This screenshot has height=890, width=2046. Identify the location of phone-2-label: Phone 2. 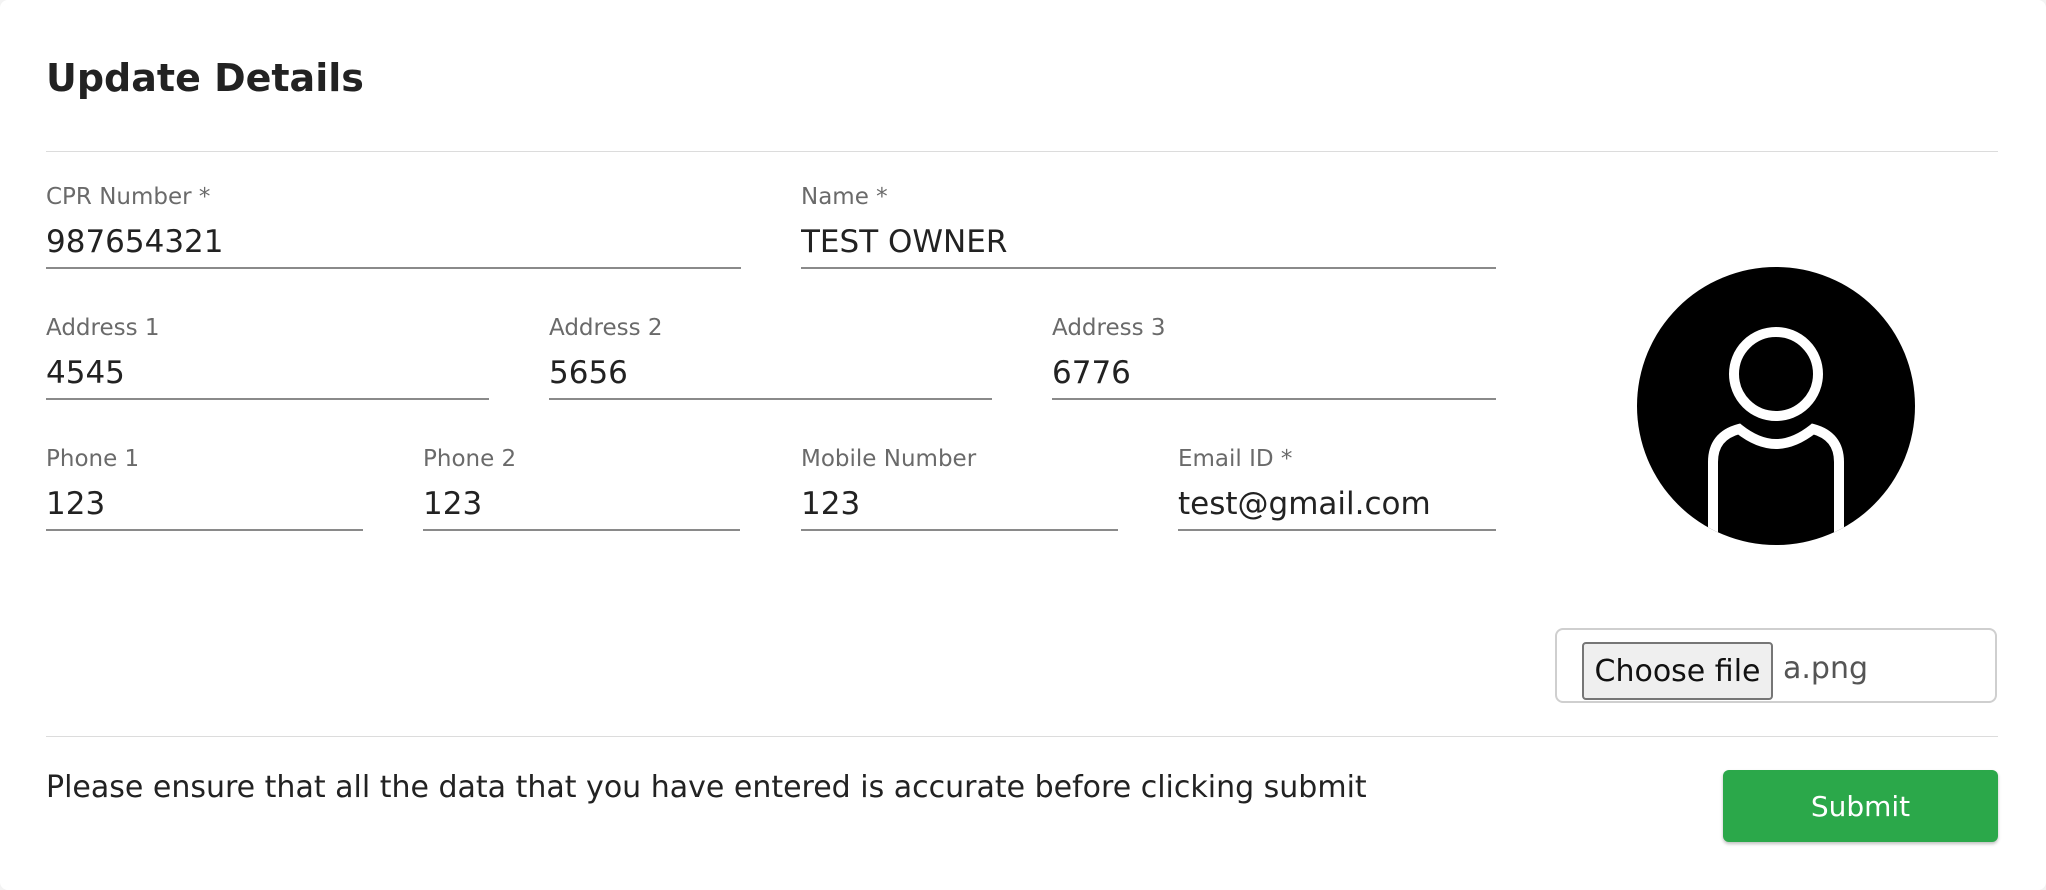
(470, 459).